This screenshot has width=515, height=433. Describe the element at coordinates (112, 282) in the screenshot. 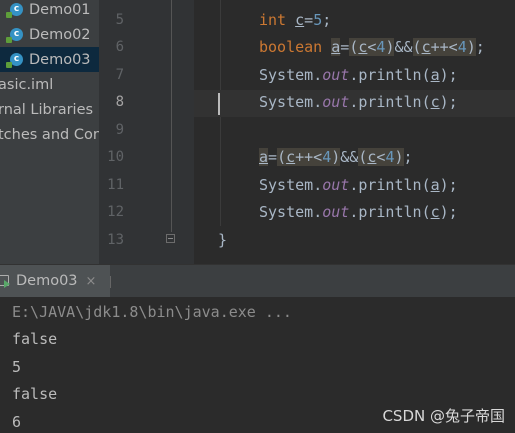

I see `tab-separator` at that location.